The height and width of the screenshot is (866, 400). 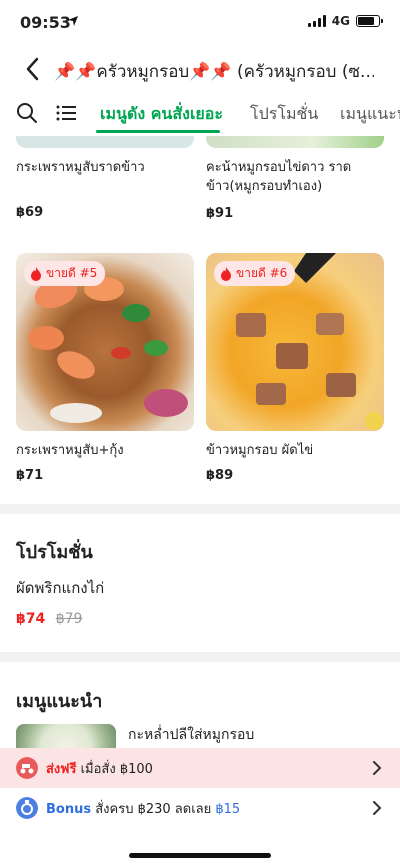 I want to click on network-type: 4G, so click(x=340, y=21).